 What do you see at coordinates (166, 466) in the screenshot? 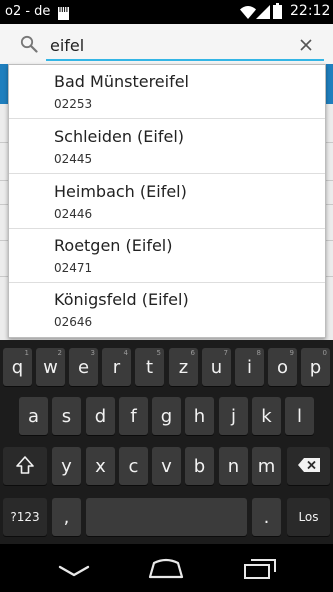
I see `key-v: v` at bounding box center [166, 466].